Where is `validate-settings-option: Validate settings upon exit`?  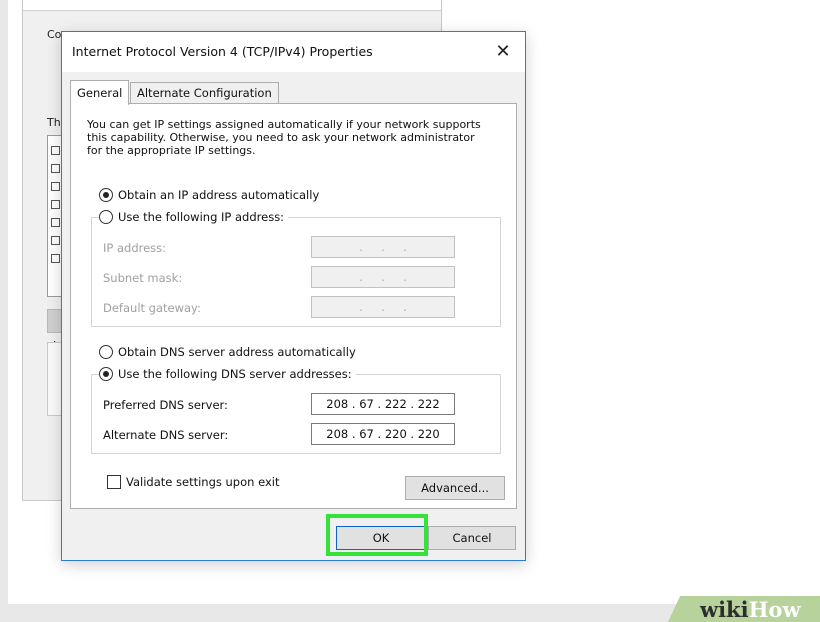 validate-settings-option: Validate settings upon exit is located at coordinates (193, 482).